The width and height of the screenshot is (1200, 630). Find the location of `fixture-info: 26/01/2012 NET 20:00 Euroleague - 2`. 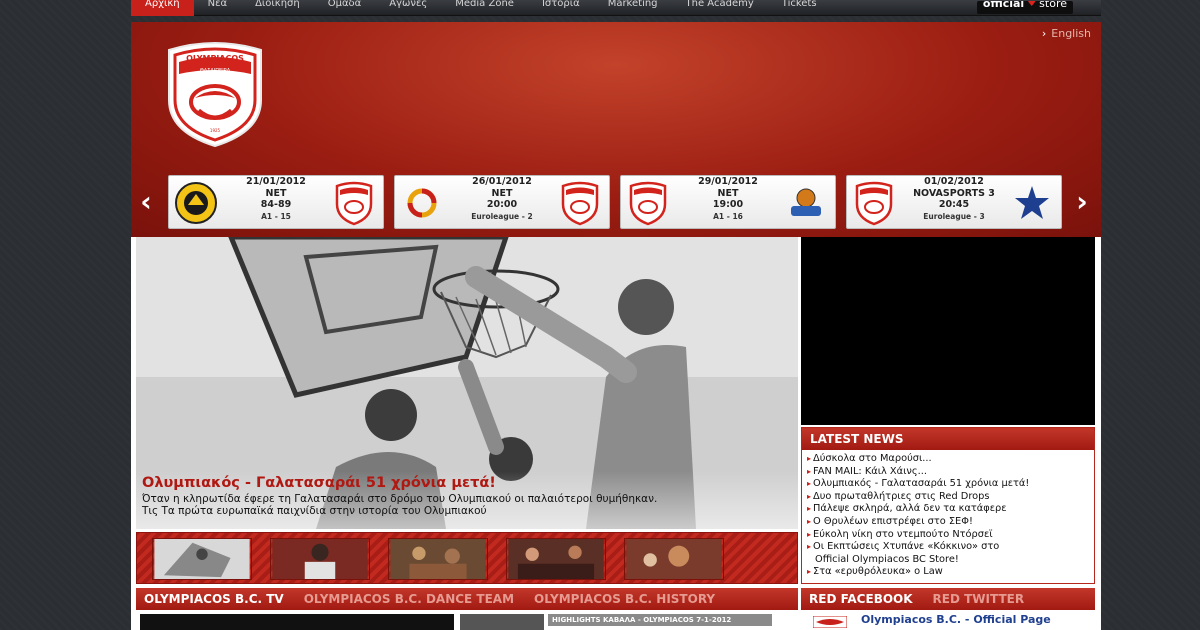

fixture-info: 26/01/2012 NET 20:00 Euroleague - 2 is located at coordinates (502, 199).